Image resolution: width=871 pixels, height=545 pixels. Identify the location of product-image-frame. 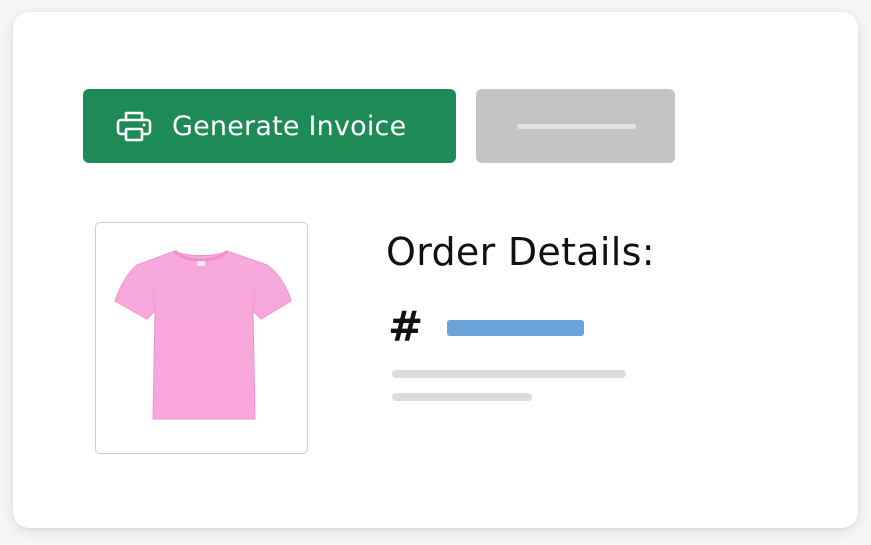
(201, 338).